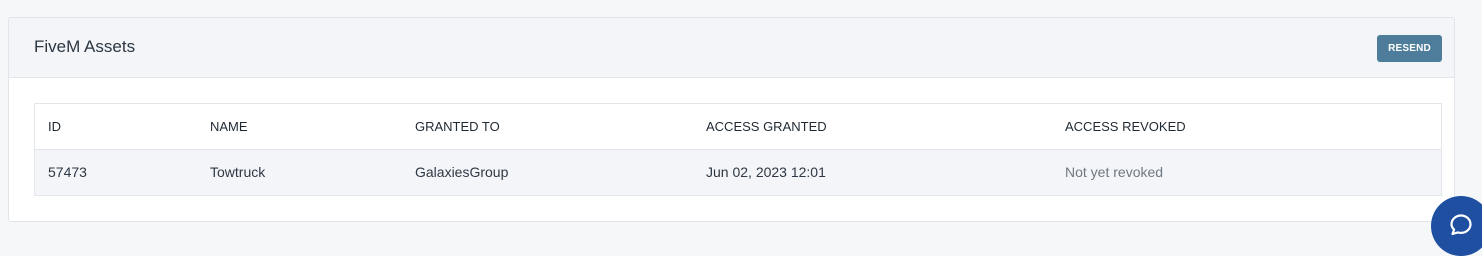 Image resolution: width=1482 pixels, height=256 pixels. Describe the element at coordinates (1461, 227) in the screenshot. I see `chat-bubble-icon` at that location.